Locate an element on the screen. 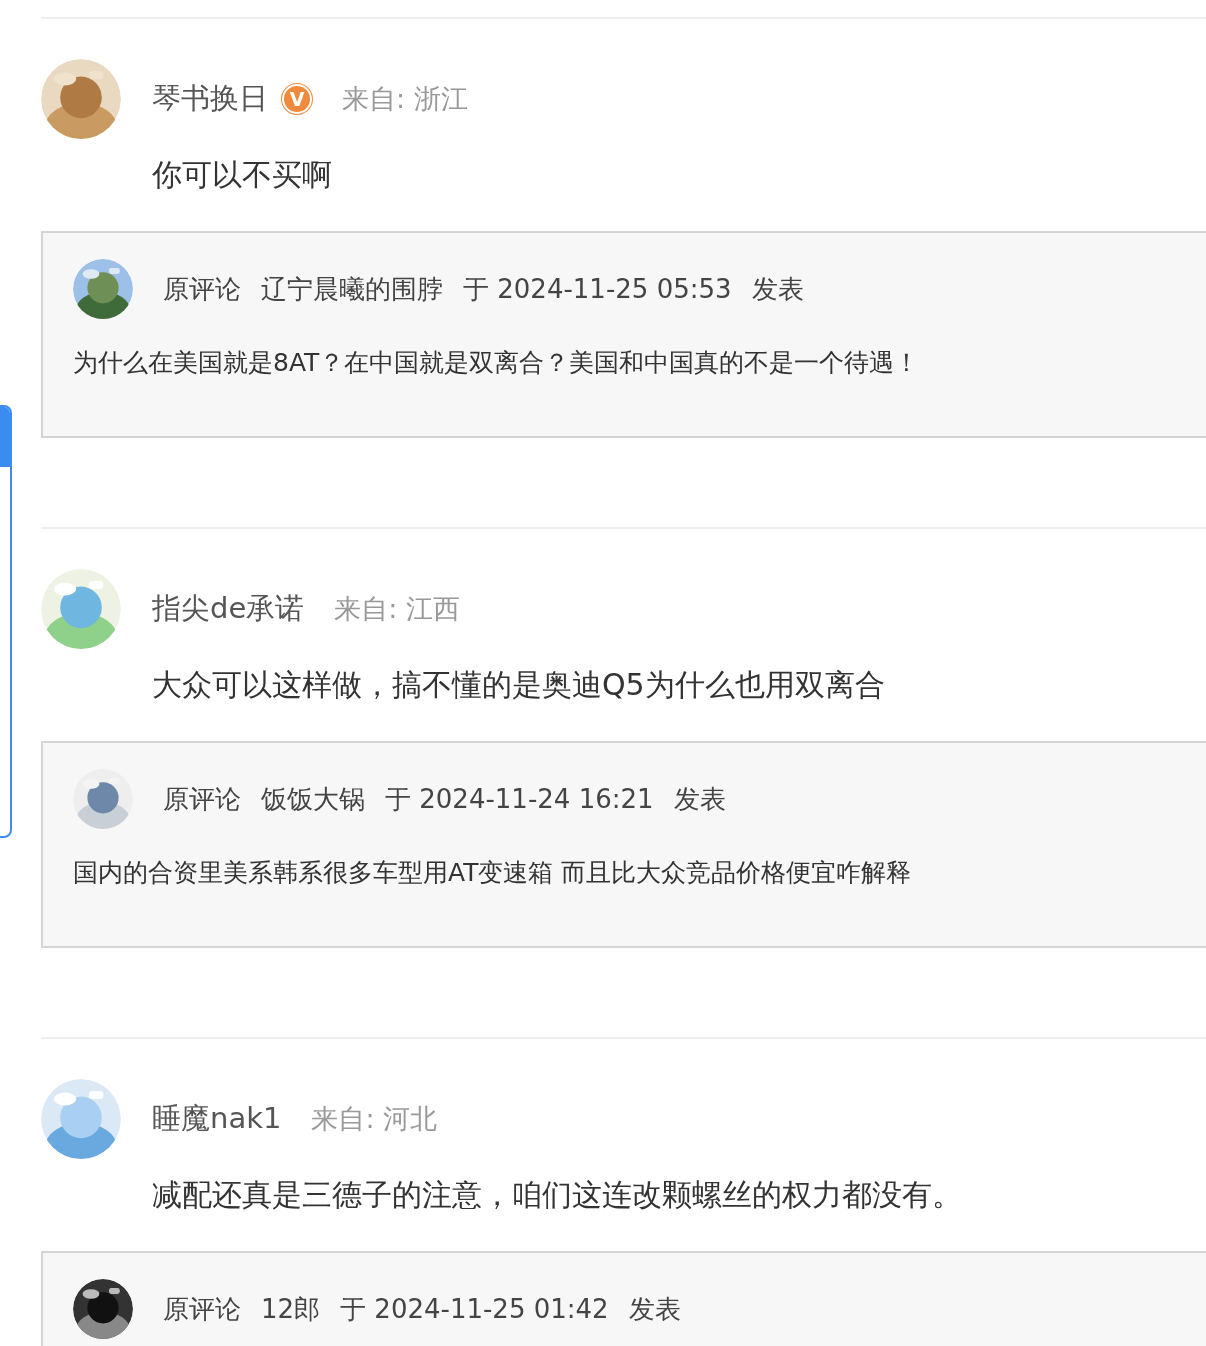 The height and width of the screenshot is (1346, 1206). comment-text: 大众可以这样做，搞不懂的是奥迪Q5为什么也用双离合 is located at coordinates (519, 685).